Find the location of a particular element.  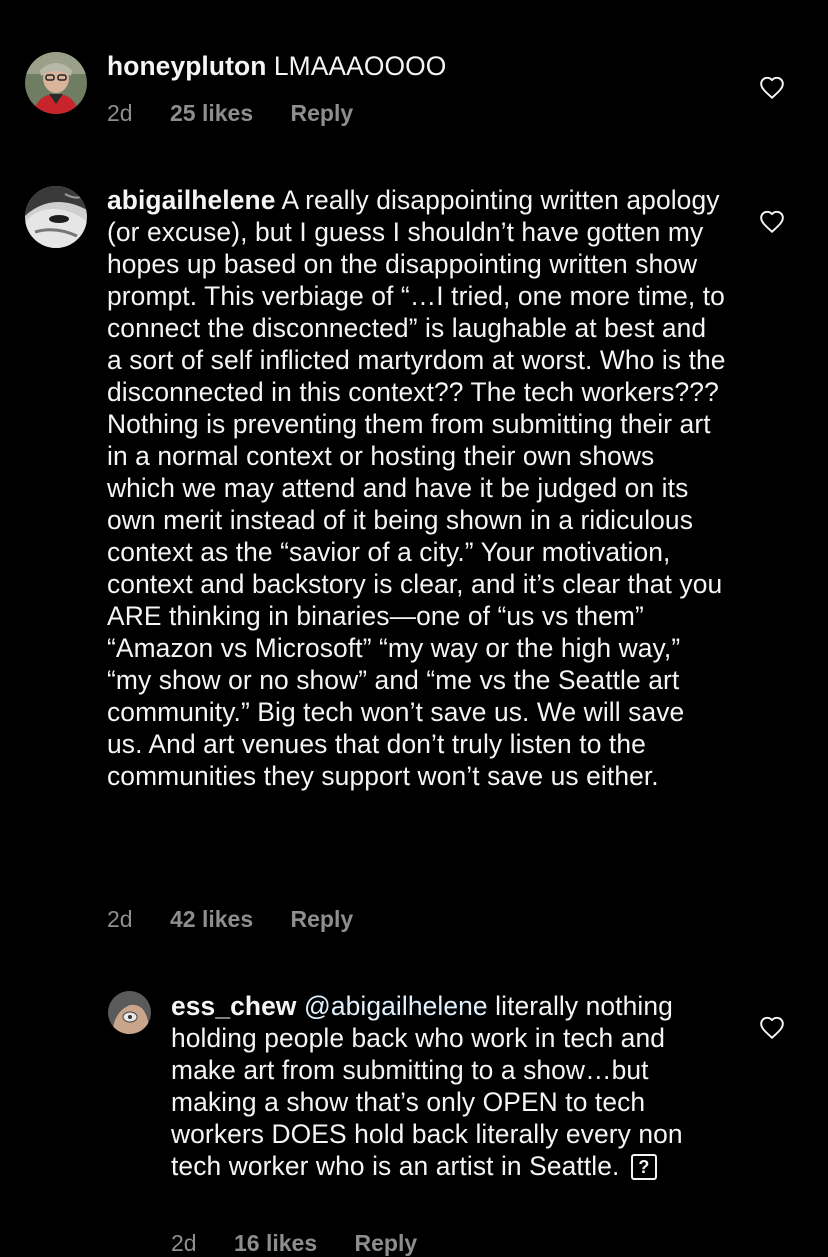

comment-honeypluton: honeypluton LMAAAOOOO 2d 25 likes Reply is located at coordinates (414, 75).